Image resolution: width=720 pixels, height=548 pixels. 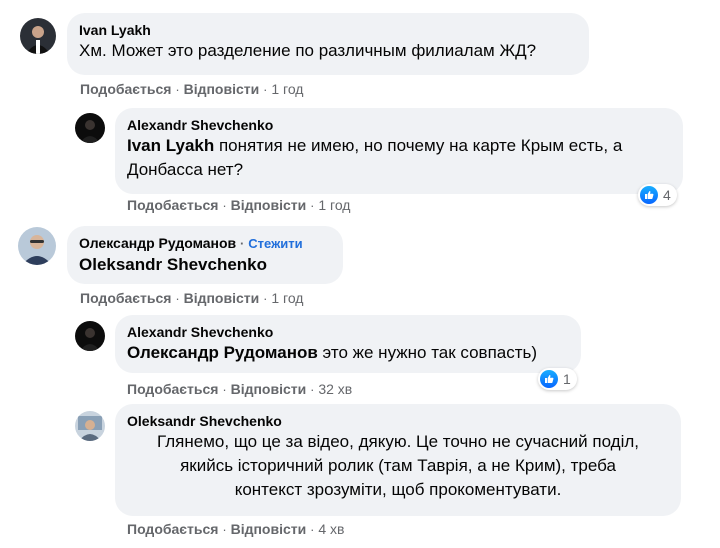 I want to click on mention-link: Oleksandr Shevchenko, so click(x=173, y=264).